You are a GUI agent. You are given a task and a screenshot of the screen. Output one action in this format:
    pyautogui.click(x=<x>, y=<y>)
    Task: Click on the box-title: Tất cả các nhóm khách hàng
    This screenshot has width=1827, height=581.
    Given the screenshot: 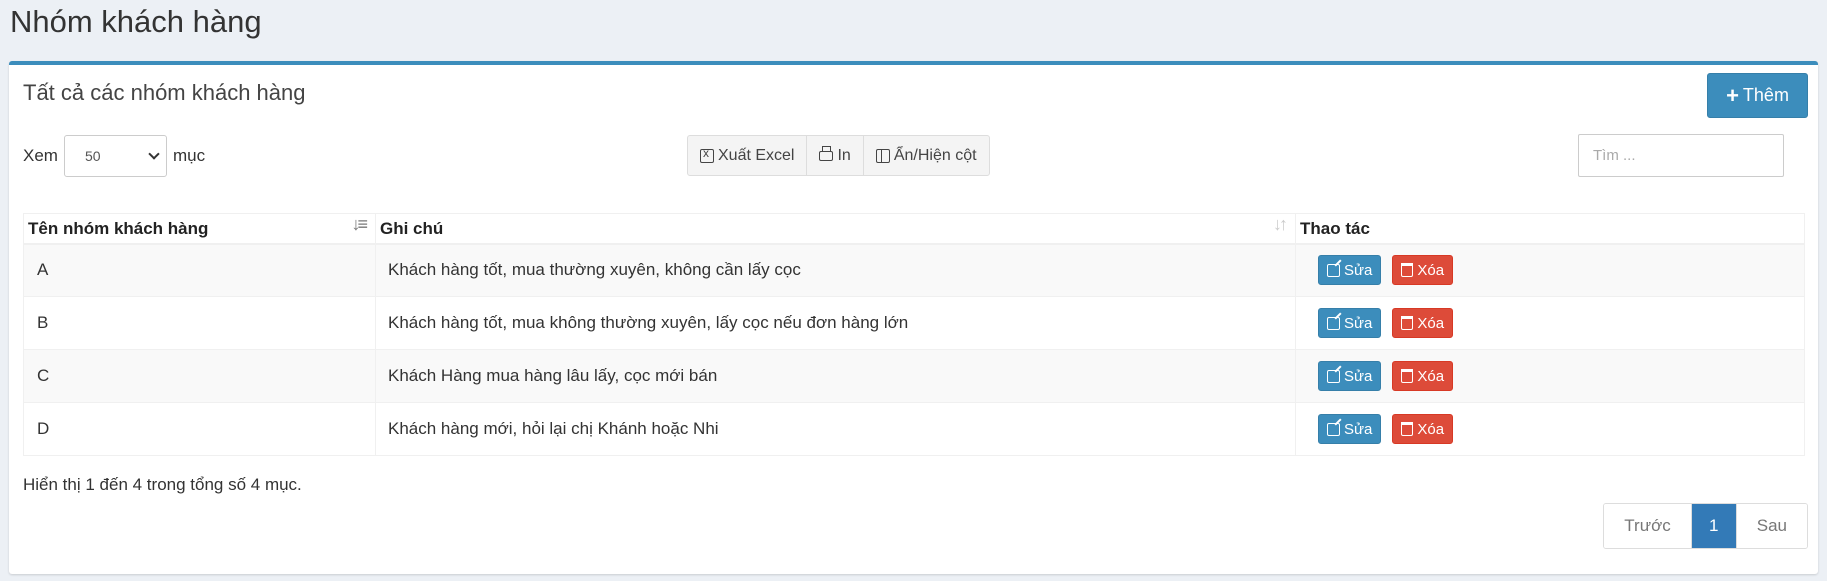 What is the action you would take?
    pyautogui.click(x=164, y=92)
    